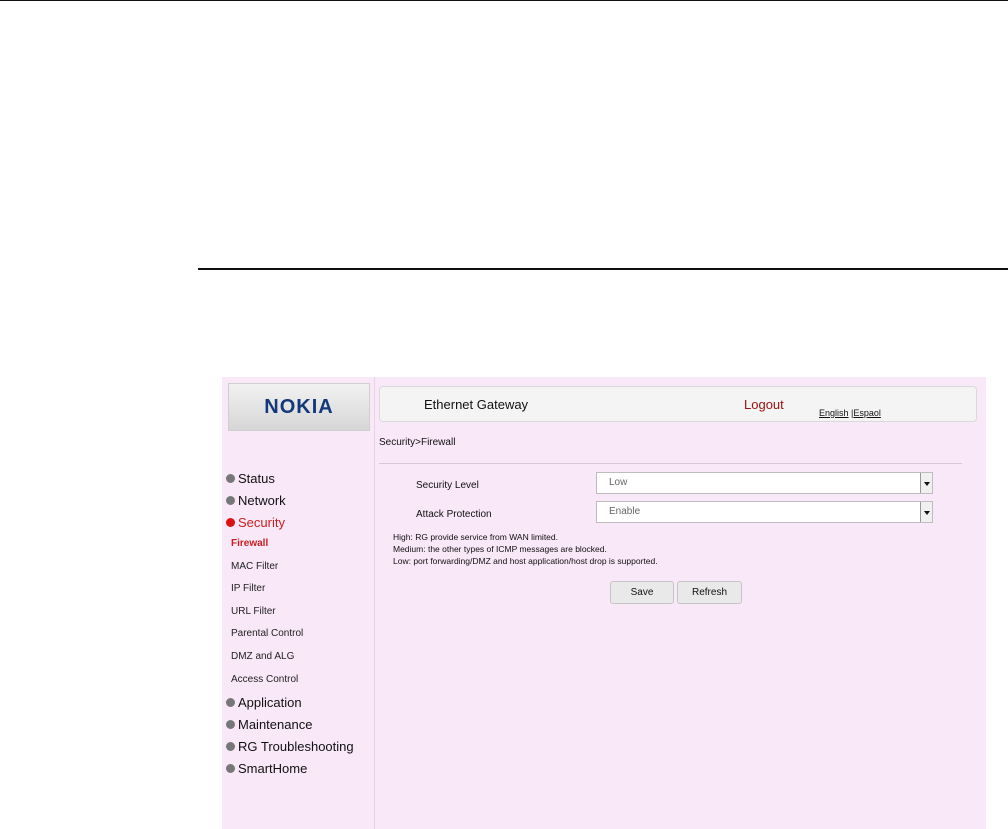 The height and width of the screenshot is (829, 1008). What do you see at coordinates (618, 482) in the screenshot?
I see `security-level-value: Low` at bounding box center [618, 482].